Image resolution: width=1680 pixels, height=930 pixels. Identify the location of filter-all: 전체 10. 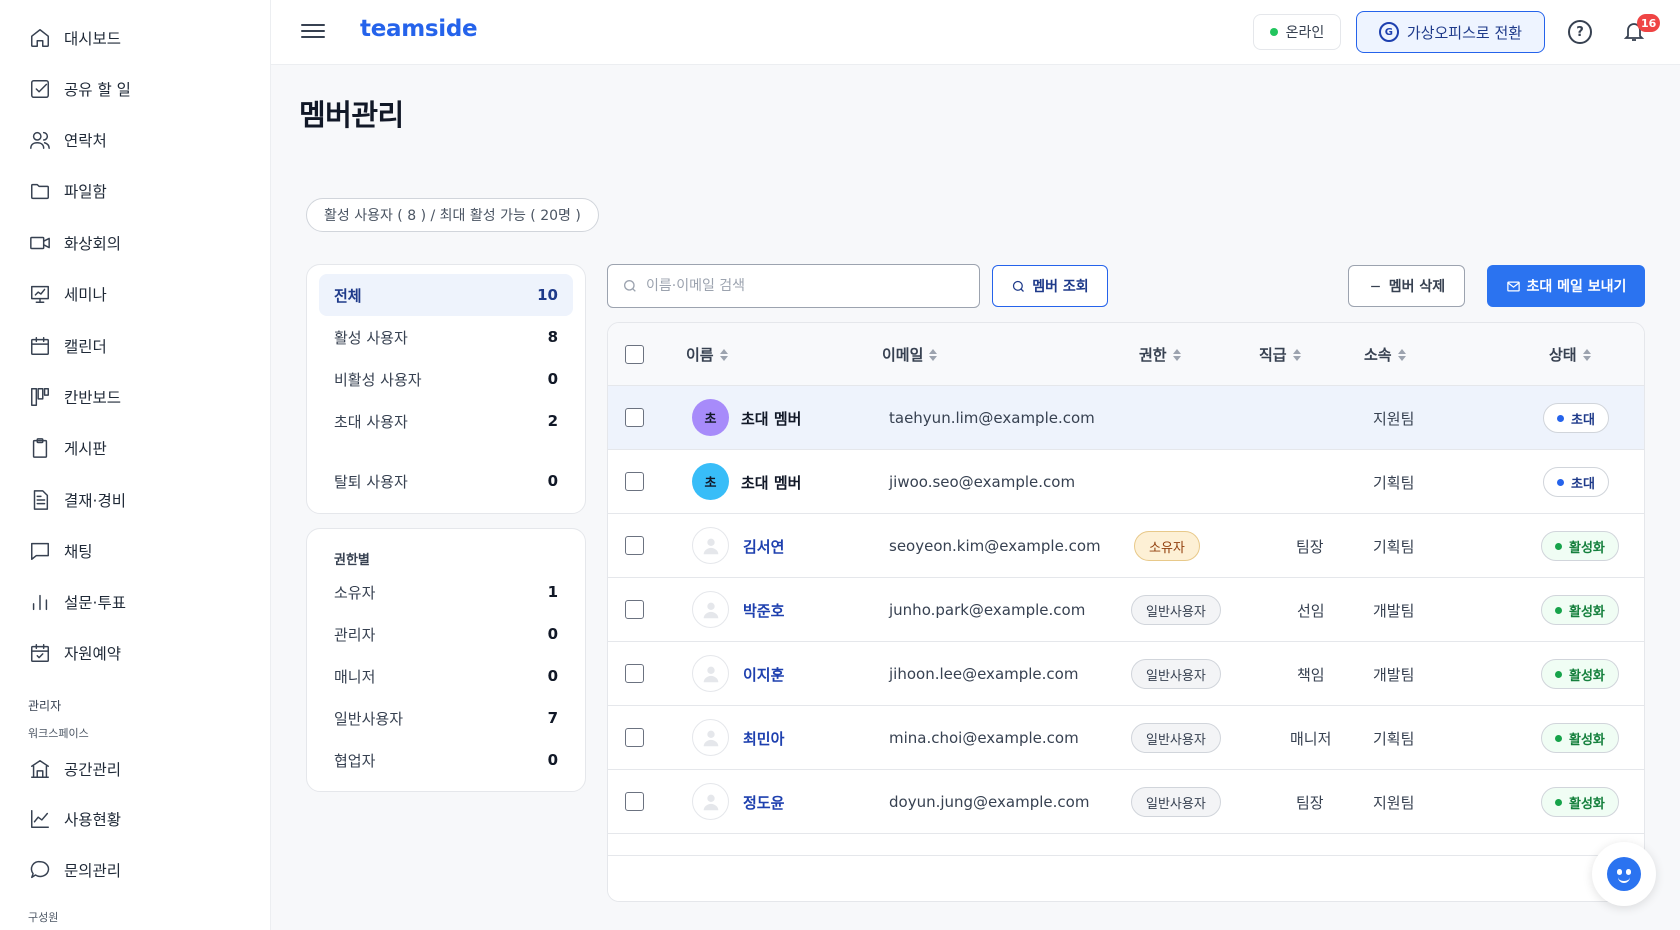
(446, 295).